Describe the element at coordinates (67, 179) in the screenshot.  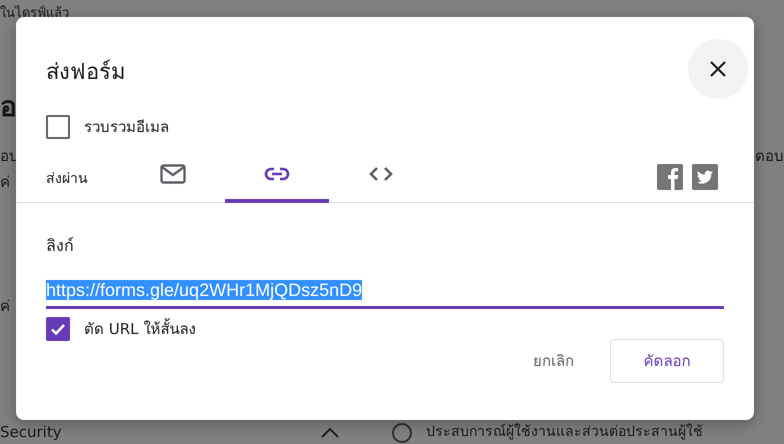
I see `send-via-label: ส่งผ่าน` at that location.